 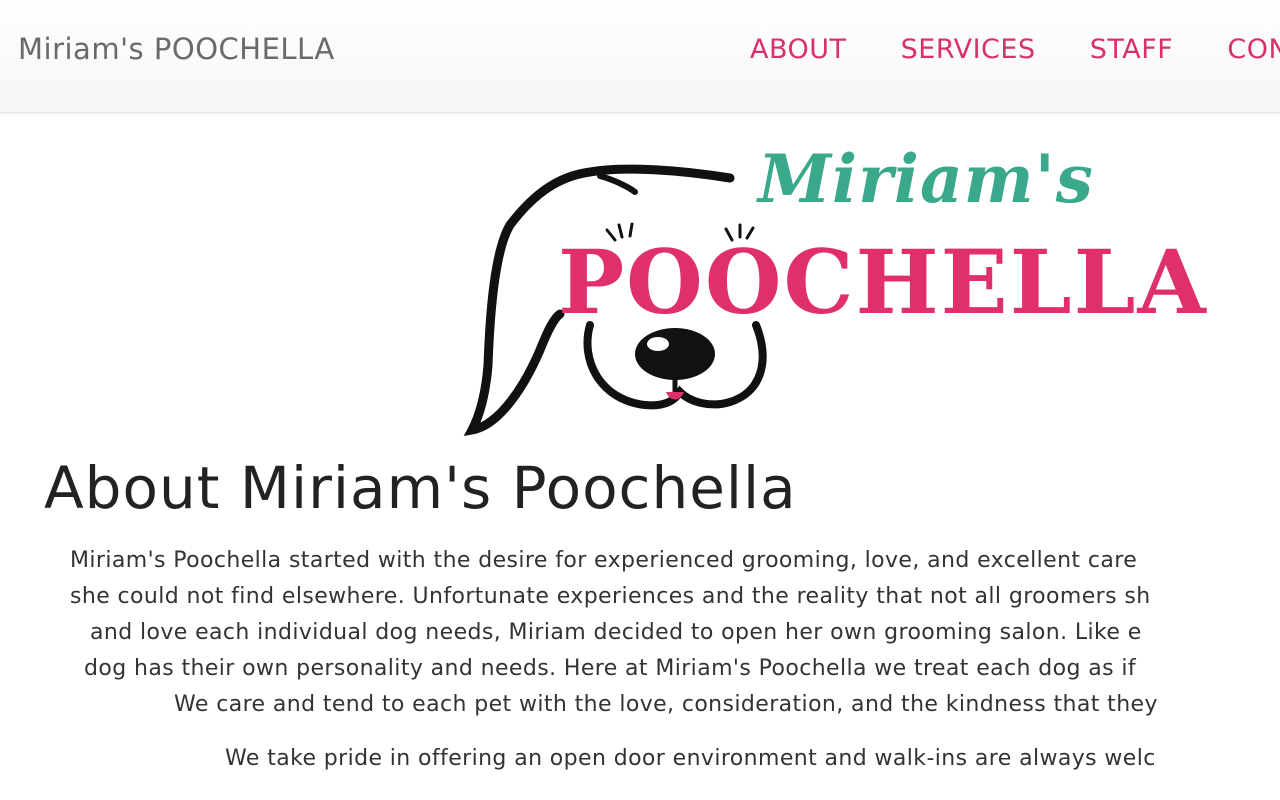 I want to click on dog-nose, so click(x=675, y=354).